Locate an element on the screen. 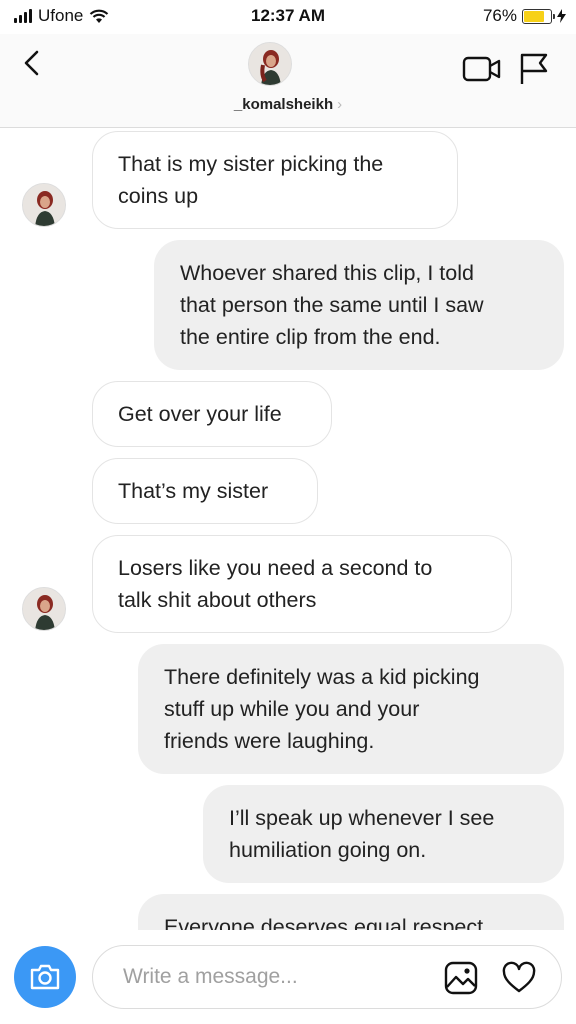 The image size is (576, 1024). gallery-icon is located at coordinates (461, 978).